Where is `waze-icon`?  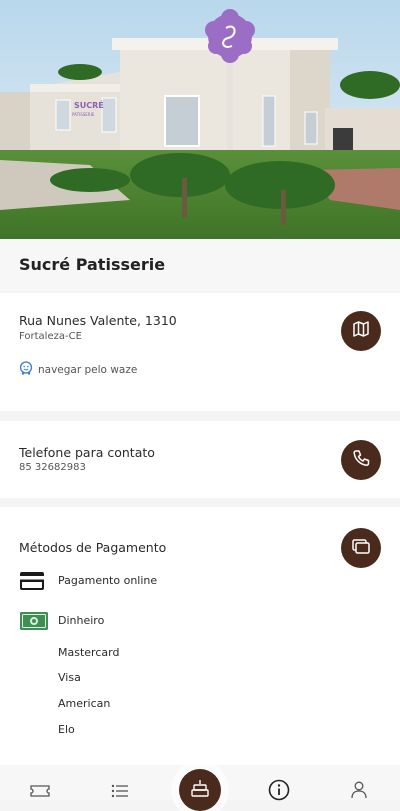 waze-icon is located at coordinates (26, 369).